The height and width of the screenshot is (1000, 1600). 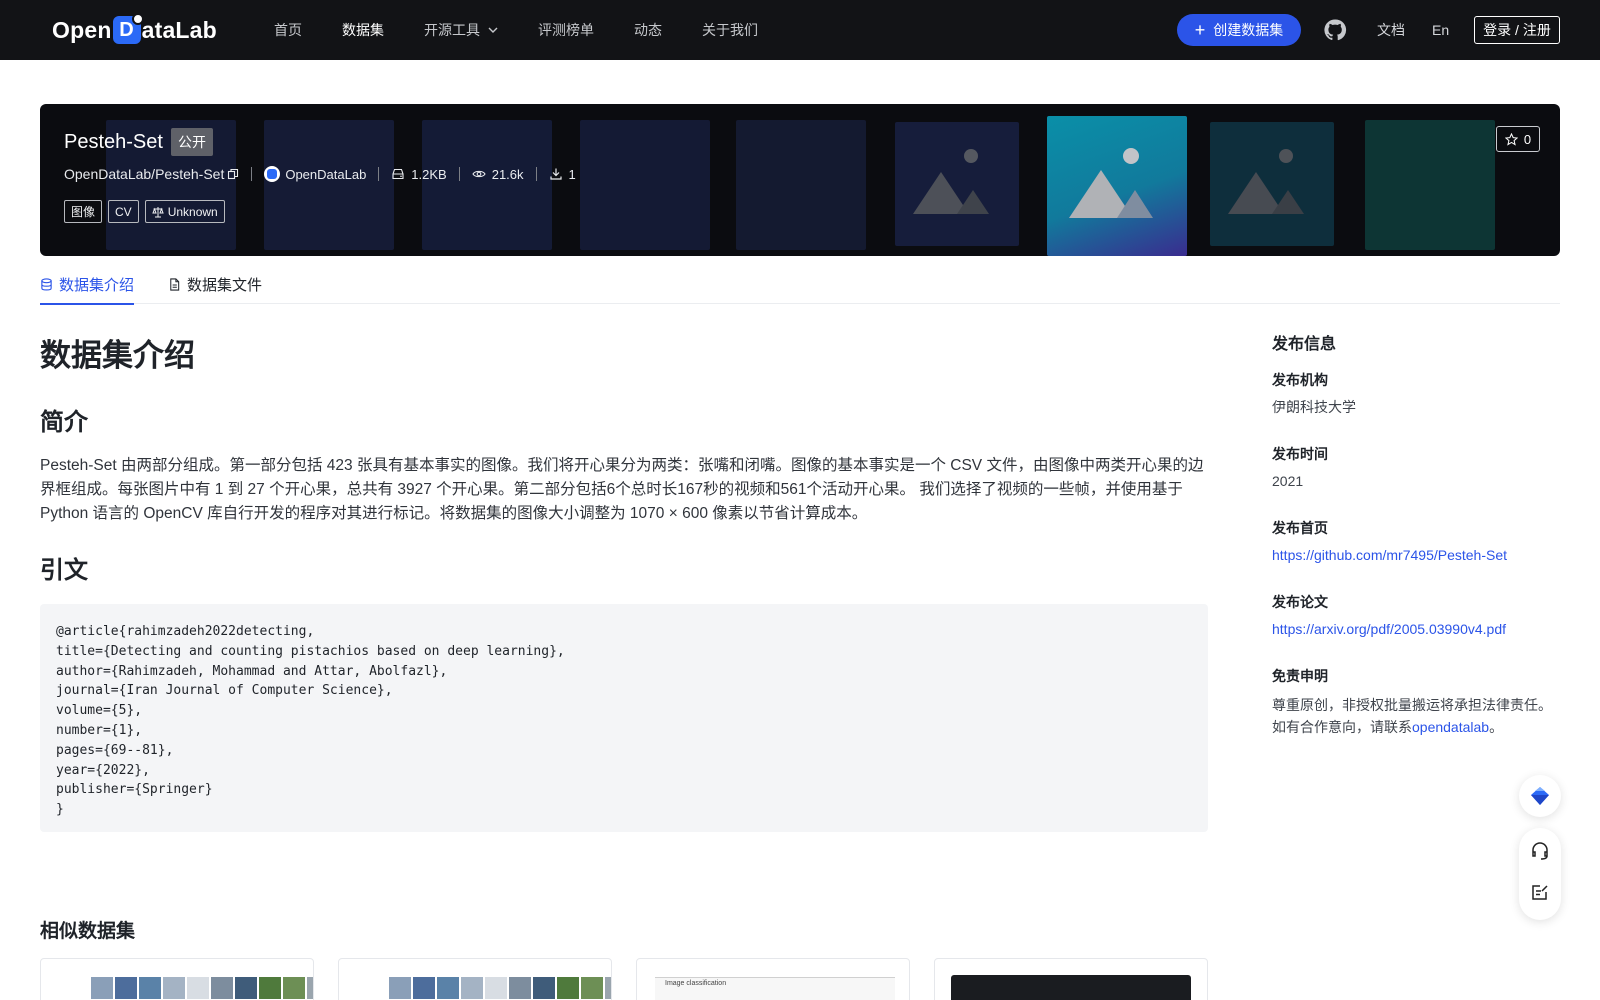 What do you see at coordinates (64, 422) in the screenshot?
I see `intro-heading: 简介` at bounding box center [64, 422].